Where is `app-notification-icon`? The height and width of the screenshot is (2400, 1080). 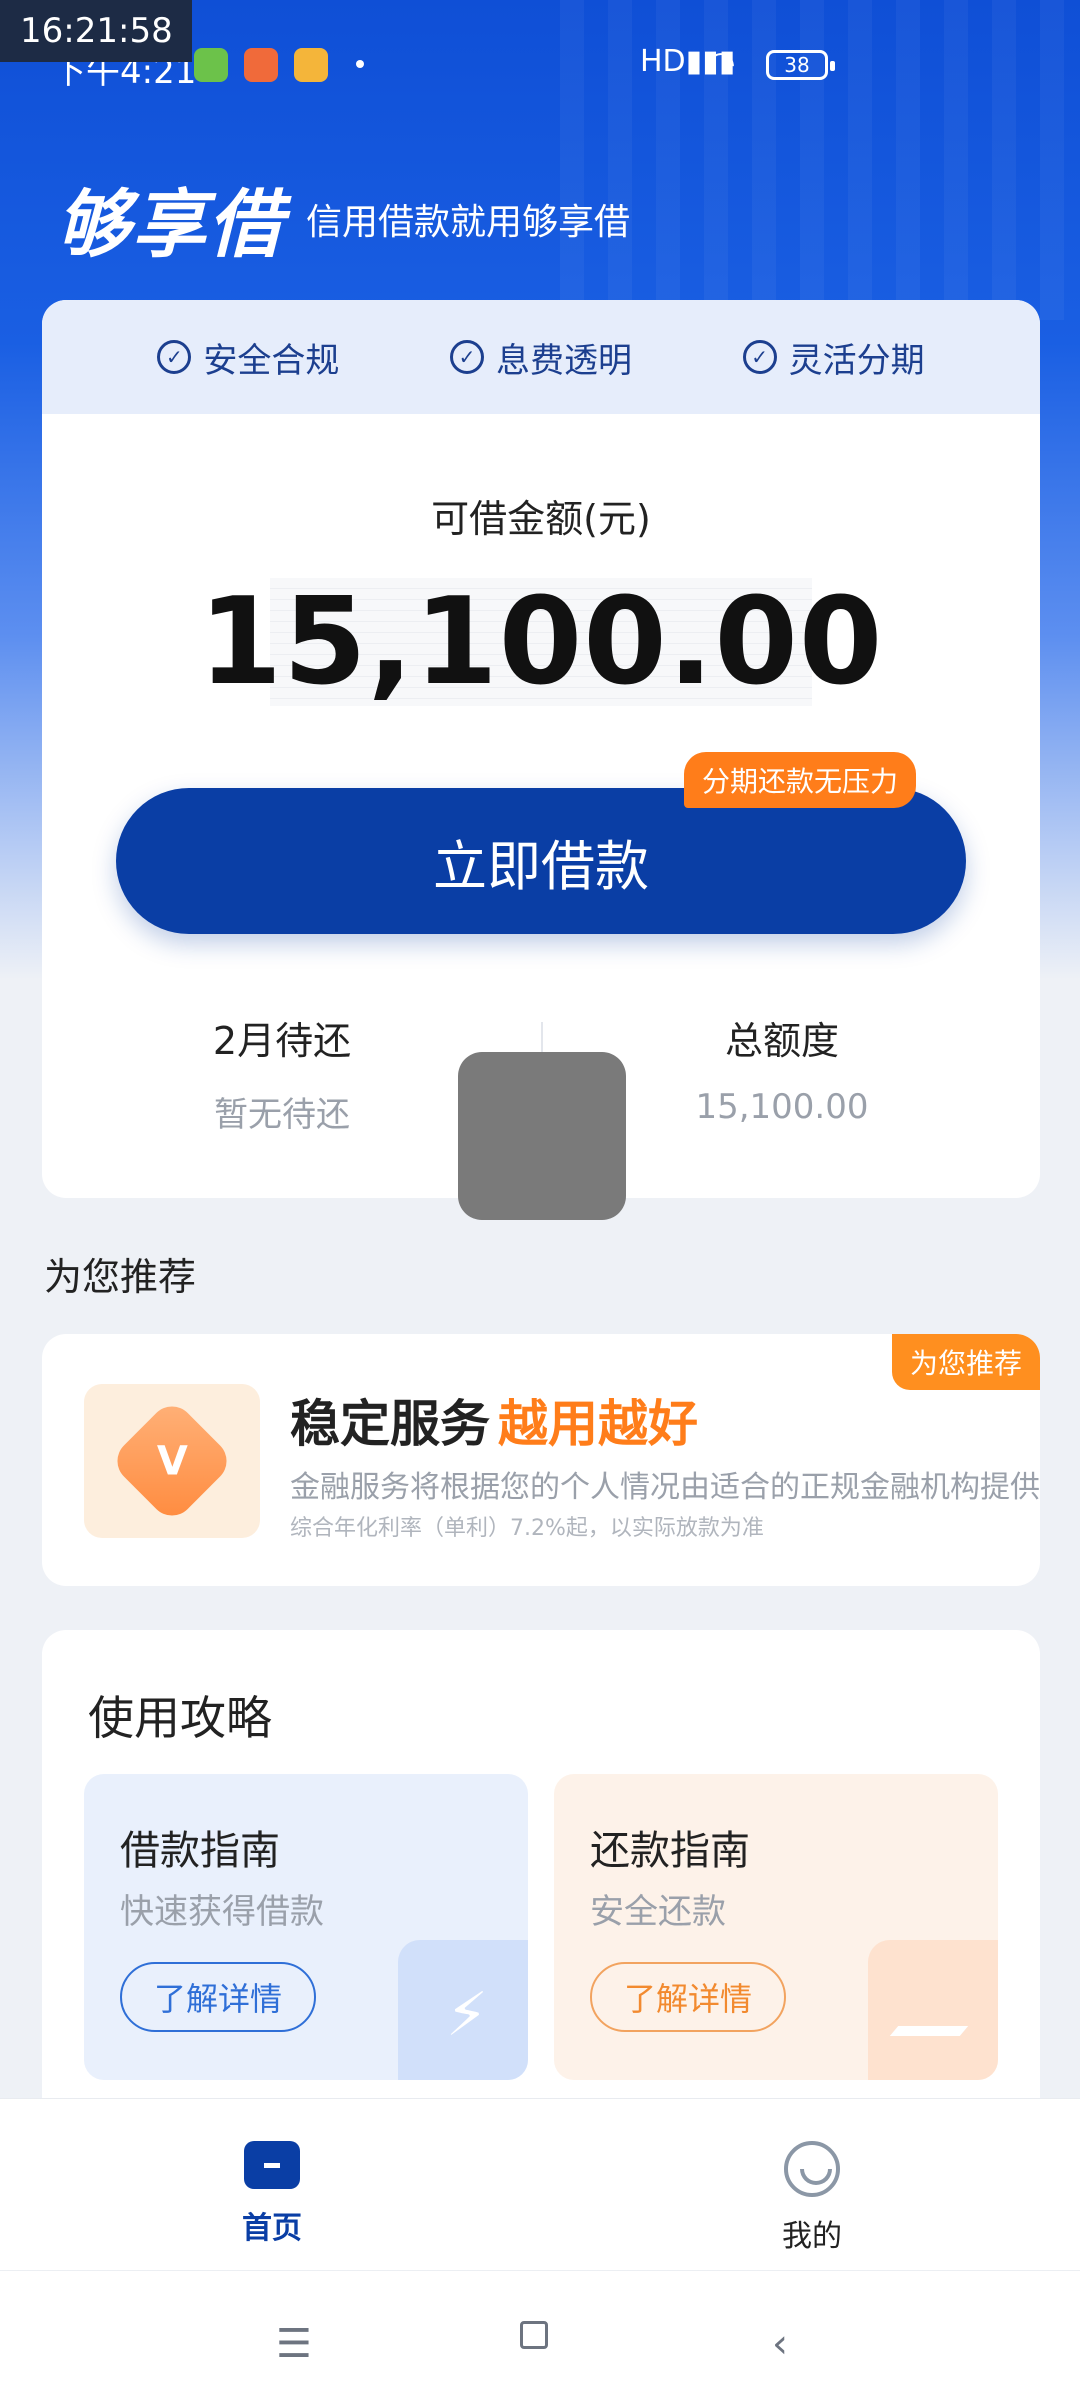
app-notification-icon is located at coordinates (261, 65).